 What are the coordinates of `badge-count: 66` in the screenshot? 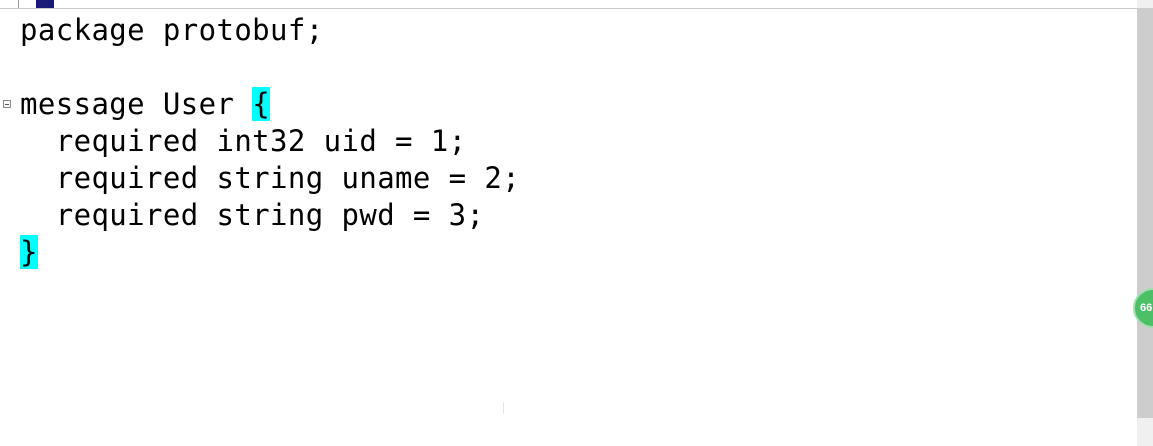 It's located at (1146, 308).